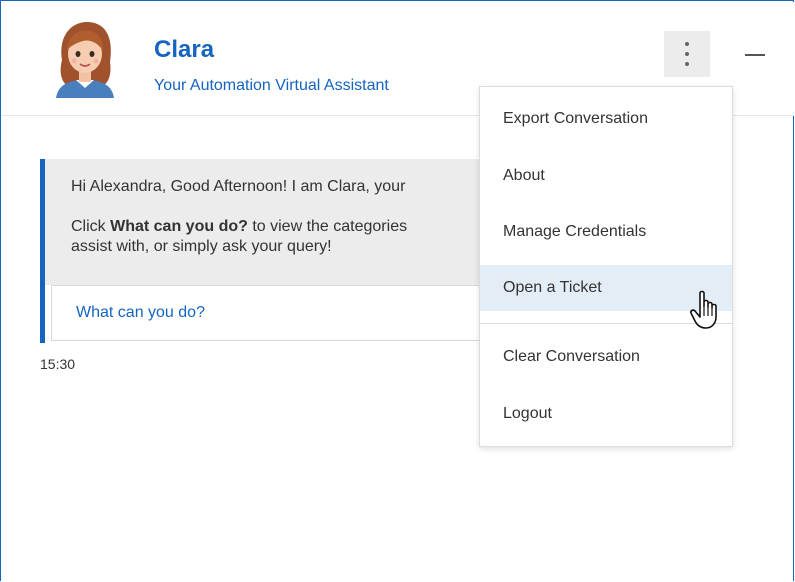 The width and height of the screenshot is (795, 582). What do you see at coordinates (606, 414) in the screenshot?
I see `menu-item-logout: Logout` at bounding box center [606, 414].